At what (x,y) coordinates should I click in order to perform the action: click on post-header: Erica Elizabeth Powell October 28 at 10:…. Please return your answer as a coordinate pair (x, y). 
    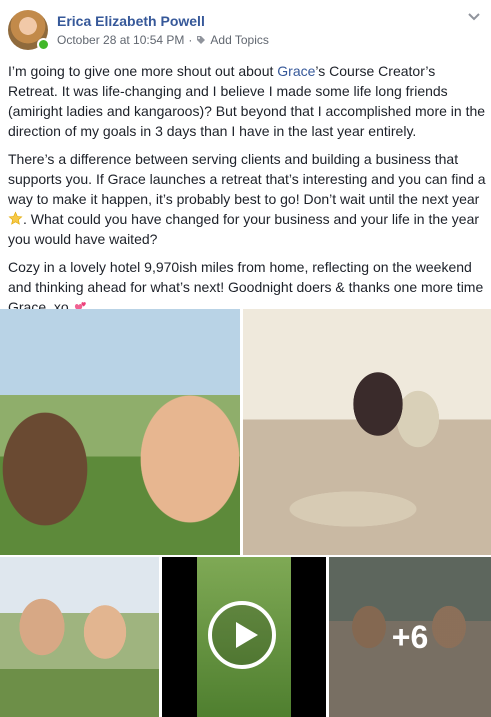
    Looking at the image, I should click on (245, 29).